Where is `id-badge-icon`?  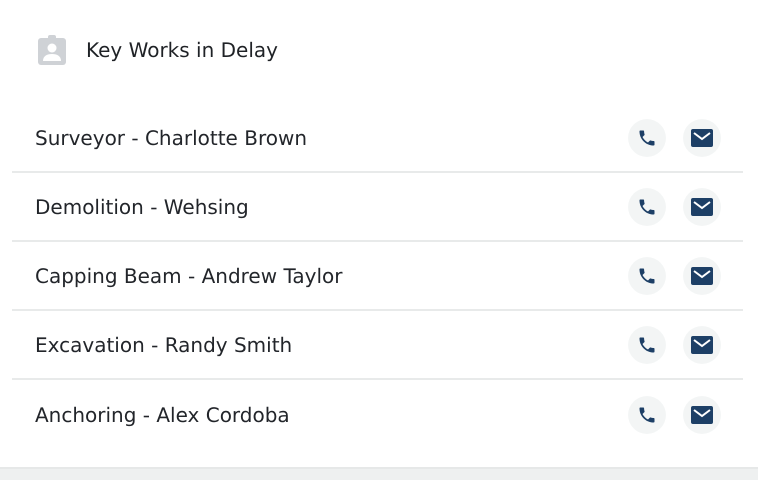 id-badge-icon is located at coordinates (52, 50).